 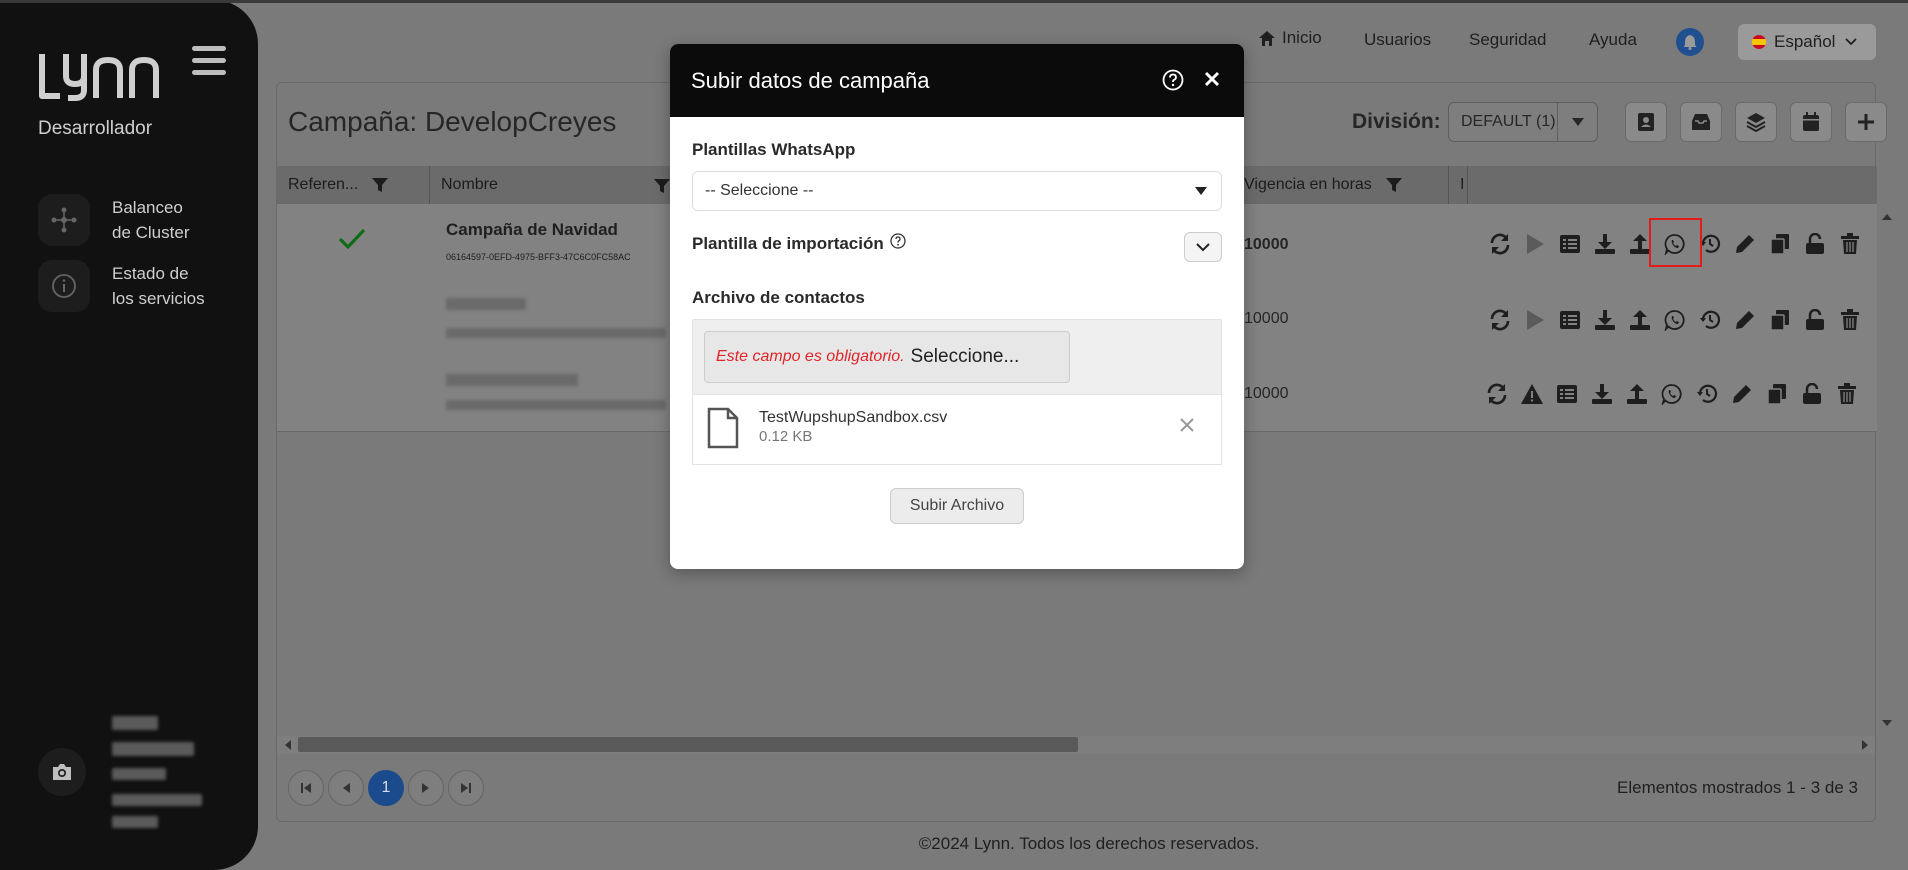 I want to click on expand-import-template-button, so click(x=1203, y=247).